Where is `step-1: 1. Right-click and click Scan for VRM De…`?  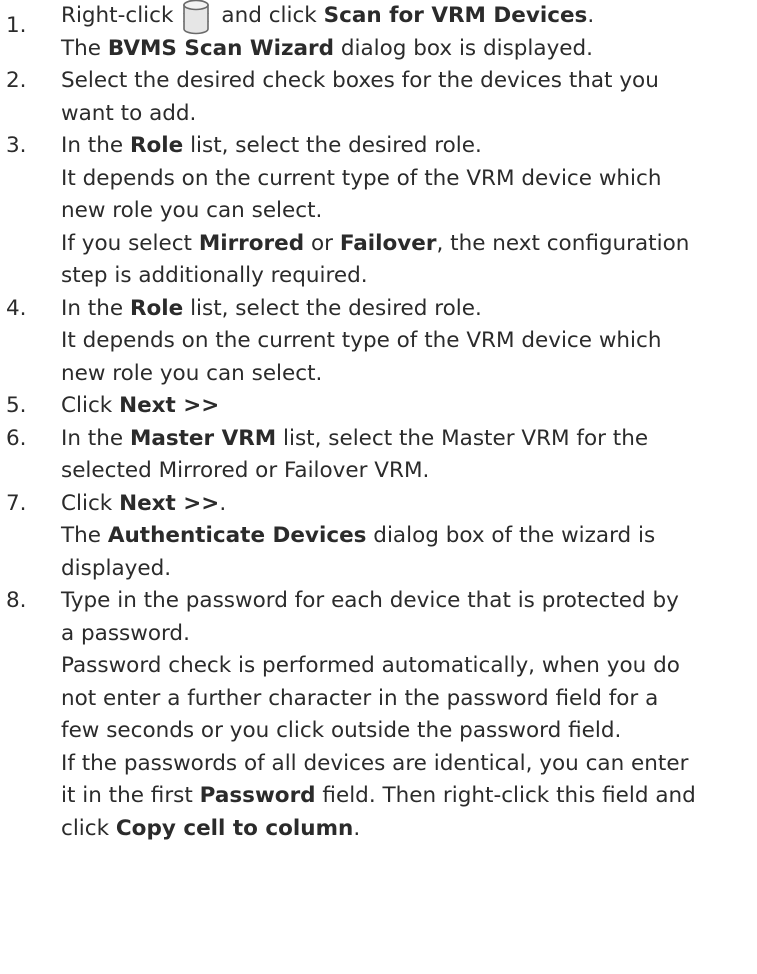 step-1: 1. Right-click and click Scan for VRM De… is located at coordinates (378, 32).